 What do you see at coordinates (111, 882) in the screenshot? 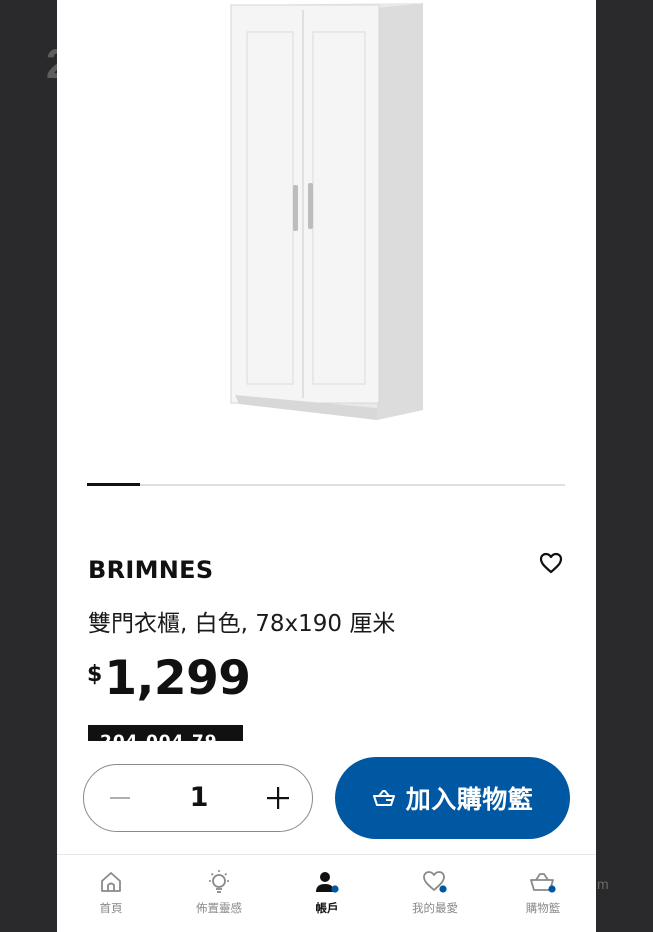
I see `home-icon` at bounding box center [111, 882].